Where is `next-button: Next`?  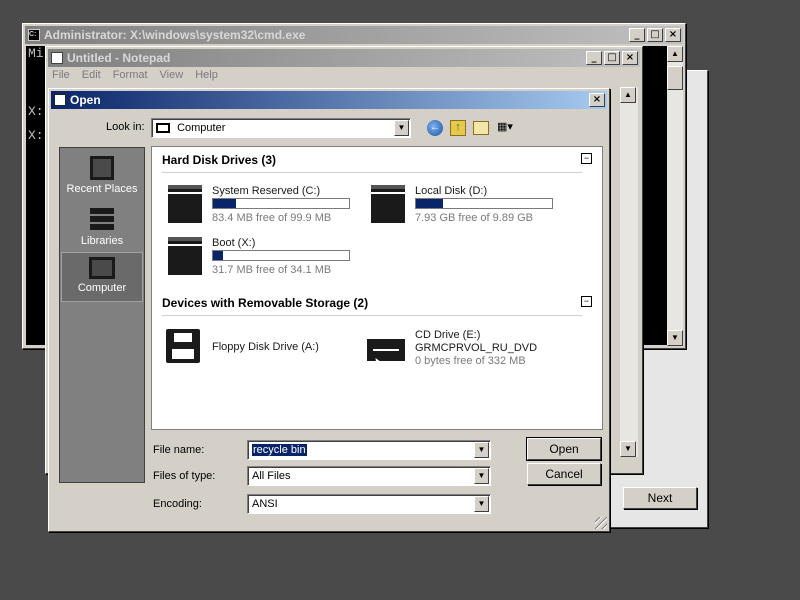
next-button: Next is located at coordinates (660, 498).